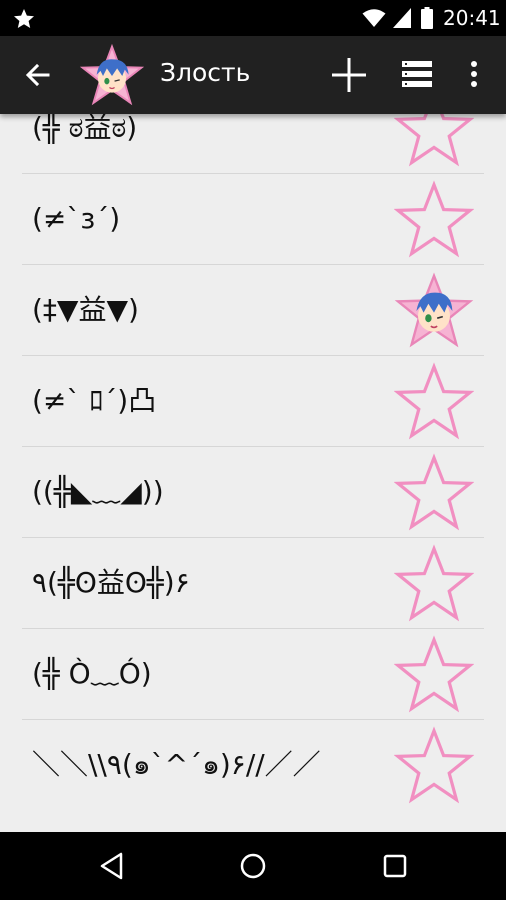  I want to click on list-item: (╬ Ò﹏Ó), so click(253, 674).